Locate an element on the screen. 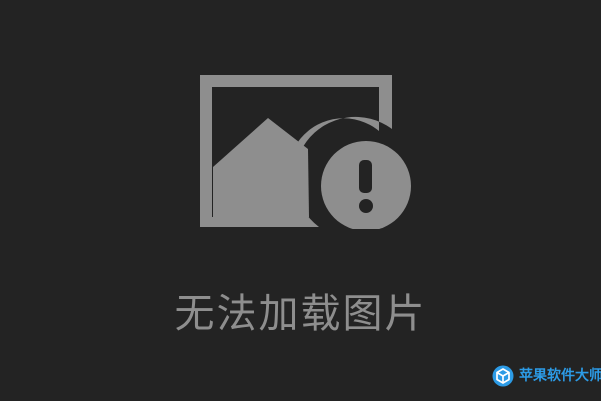 The height and width of the screenshot is (401, 601). broken-image-icon is located at coordinates (307, 151).